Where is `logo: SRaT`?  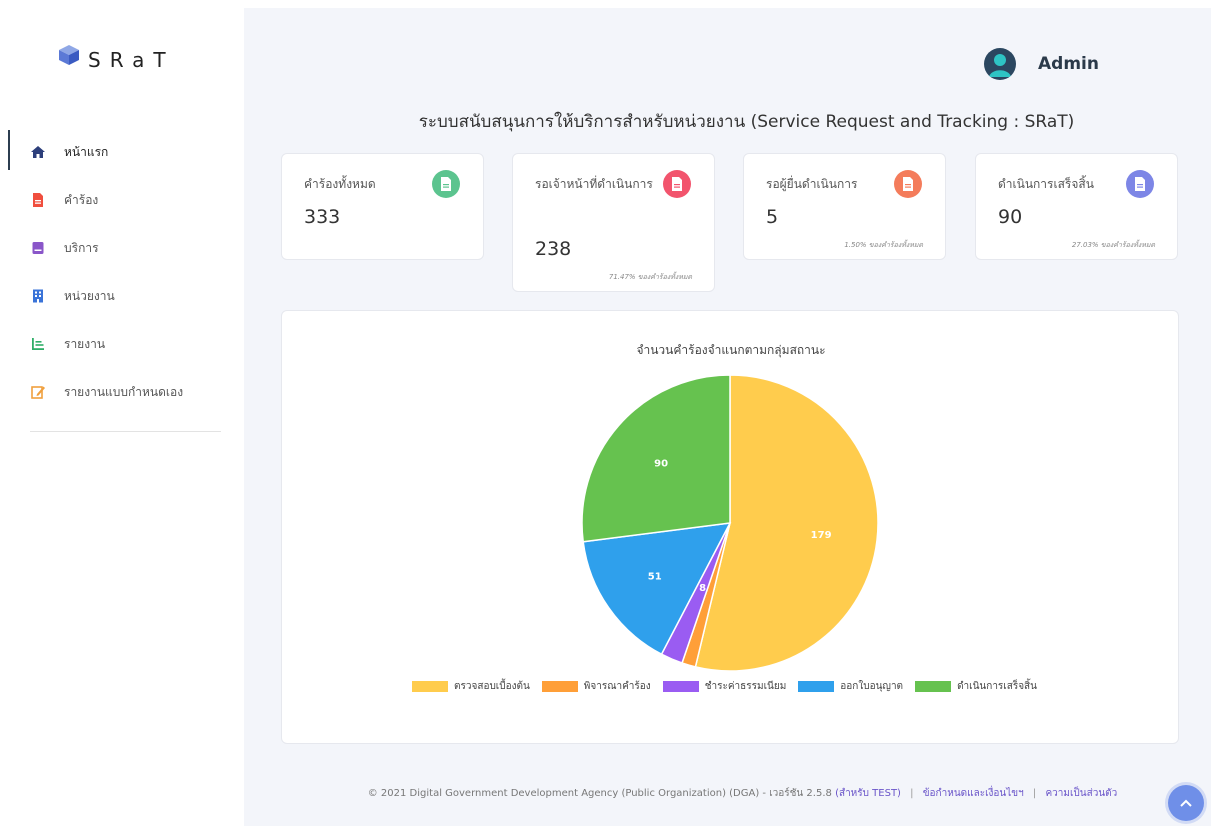
logo: SRaT is located at coordinates (116, 55).